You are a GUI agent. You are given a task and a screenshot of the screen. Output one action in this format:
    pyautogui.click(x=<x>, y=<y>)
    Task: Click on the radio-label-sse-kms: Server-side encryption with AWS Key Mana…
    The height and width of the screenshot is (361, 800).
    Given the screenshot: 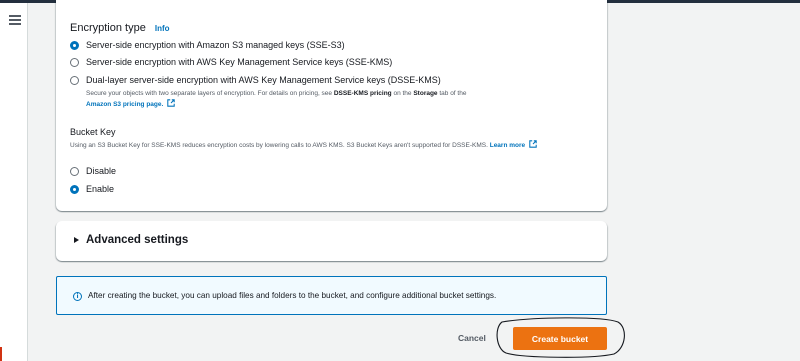 What is the action you would take?
    pyautogui.click(x=239, y=62)
    